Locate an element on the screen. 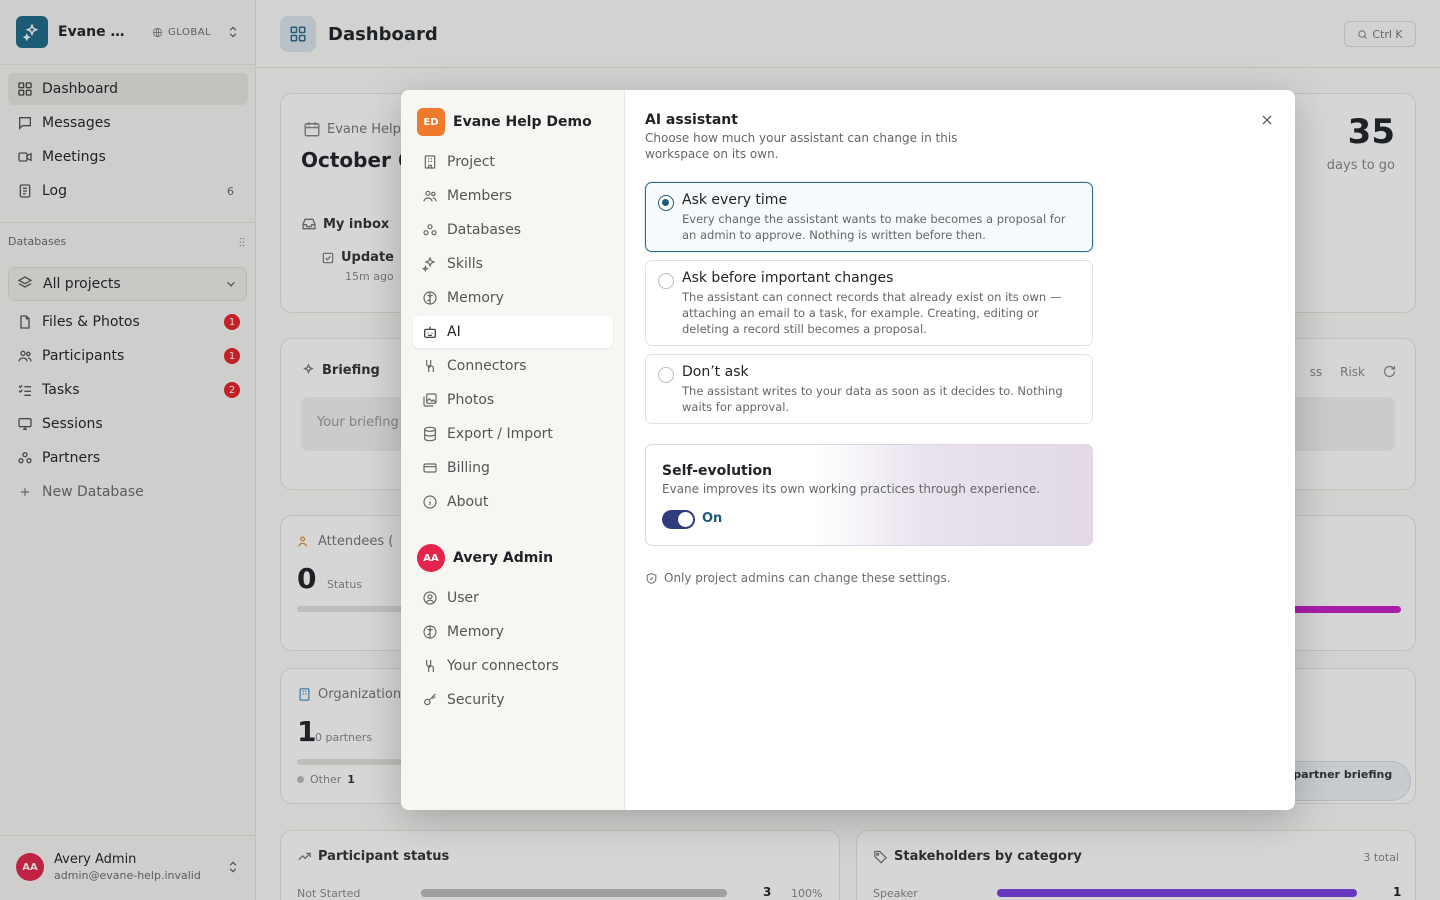 Image resolution: width=1440 pixels, height=900 pixels. settings-item-label: Your connectors is located at coordinates (503, 666).